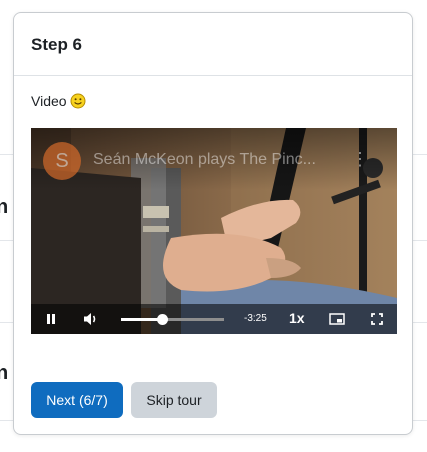  I want to click on header-divider, so click(213, 75).